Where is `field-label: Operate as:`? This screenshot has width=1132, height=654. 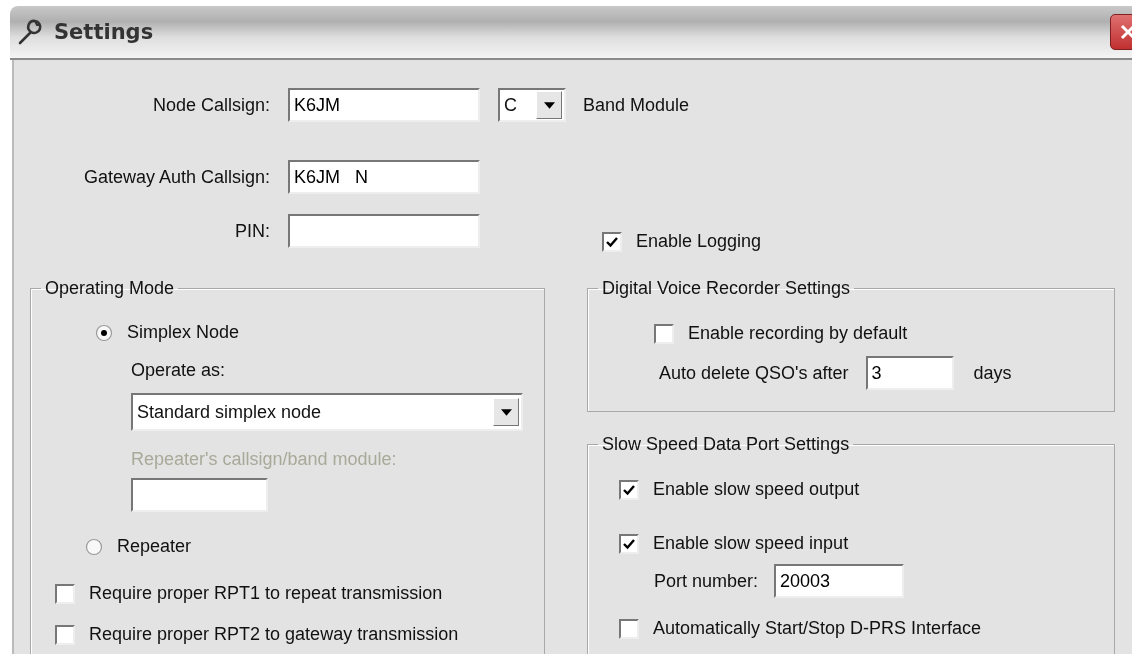 field-label: Operate as: is located at coordinates (178, 370).